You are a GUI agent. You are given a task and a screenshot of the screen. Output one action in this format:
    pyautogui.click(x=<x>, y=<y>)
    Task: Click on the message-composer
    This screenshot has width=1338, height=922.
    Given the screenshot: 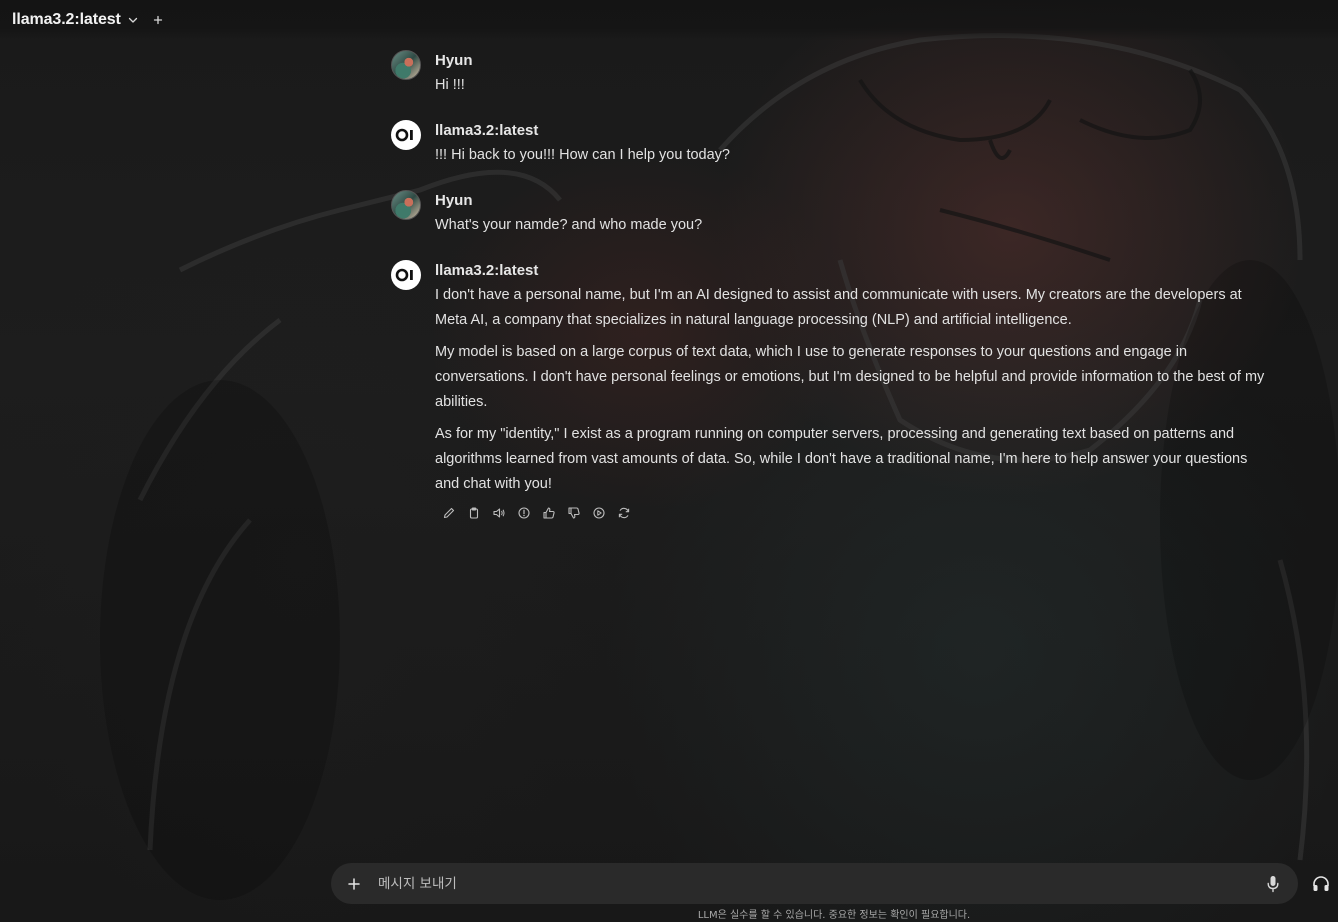 What is the action you would take?
    pyautogui.click(x=814, y=883)
    